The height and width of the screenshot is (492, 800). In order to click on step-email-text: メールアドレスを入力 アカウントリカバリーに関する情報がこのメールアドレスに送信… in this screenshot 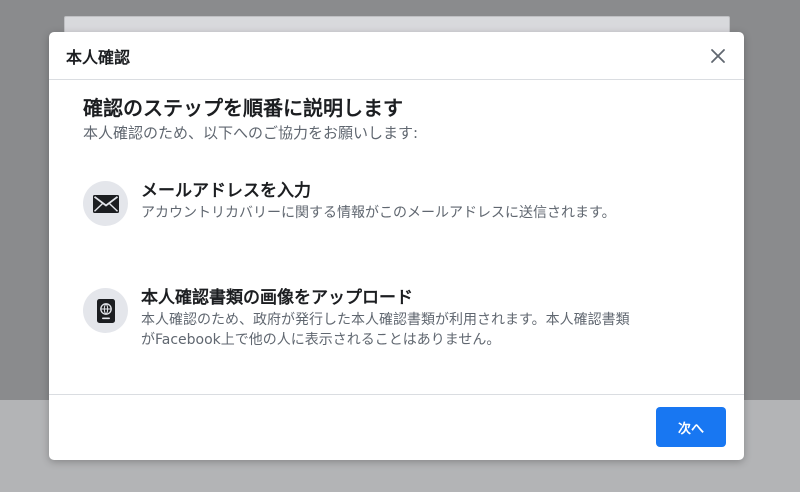, I will do `click(431, 201)`.